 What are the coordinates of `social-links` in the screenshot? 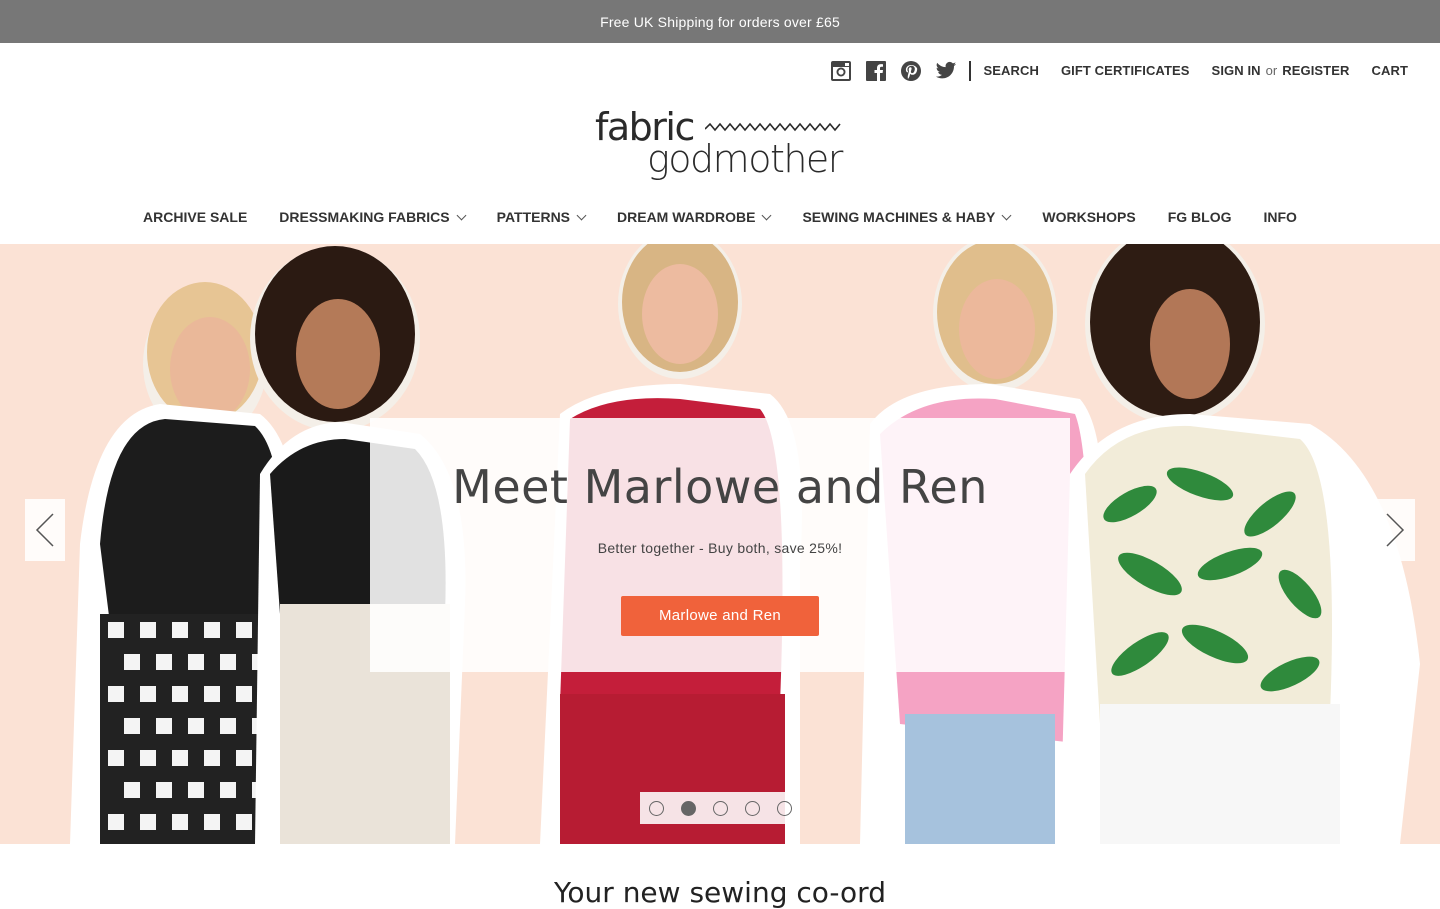 It's located at (893, 70).